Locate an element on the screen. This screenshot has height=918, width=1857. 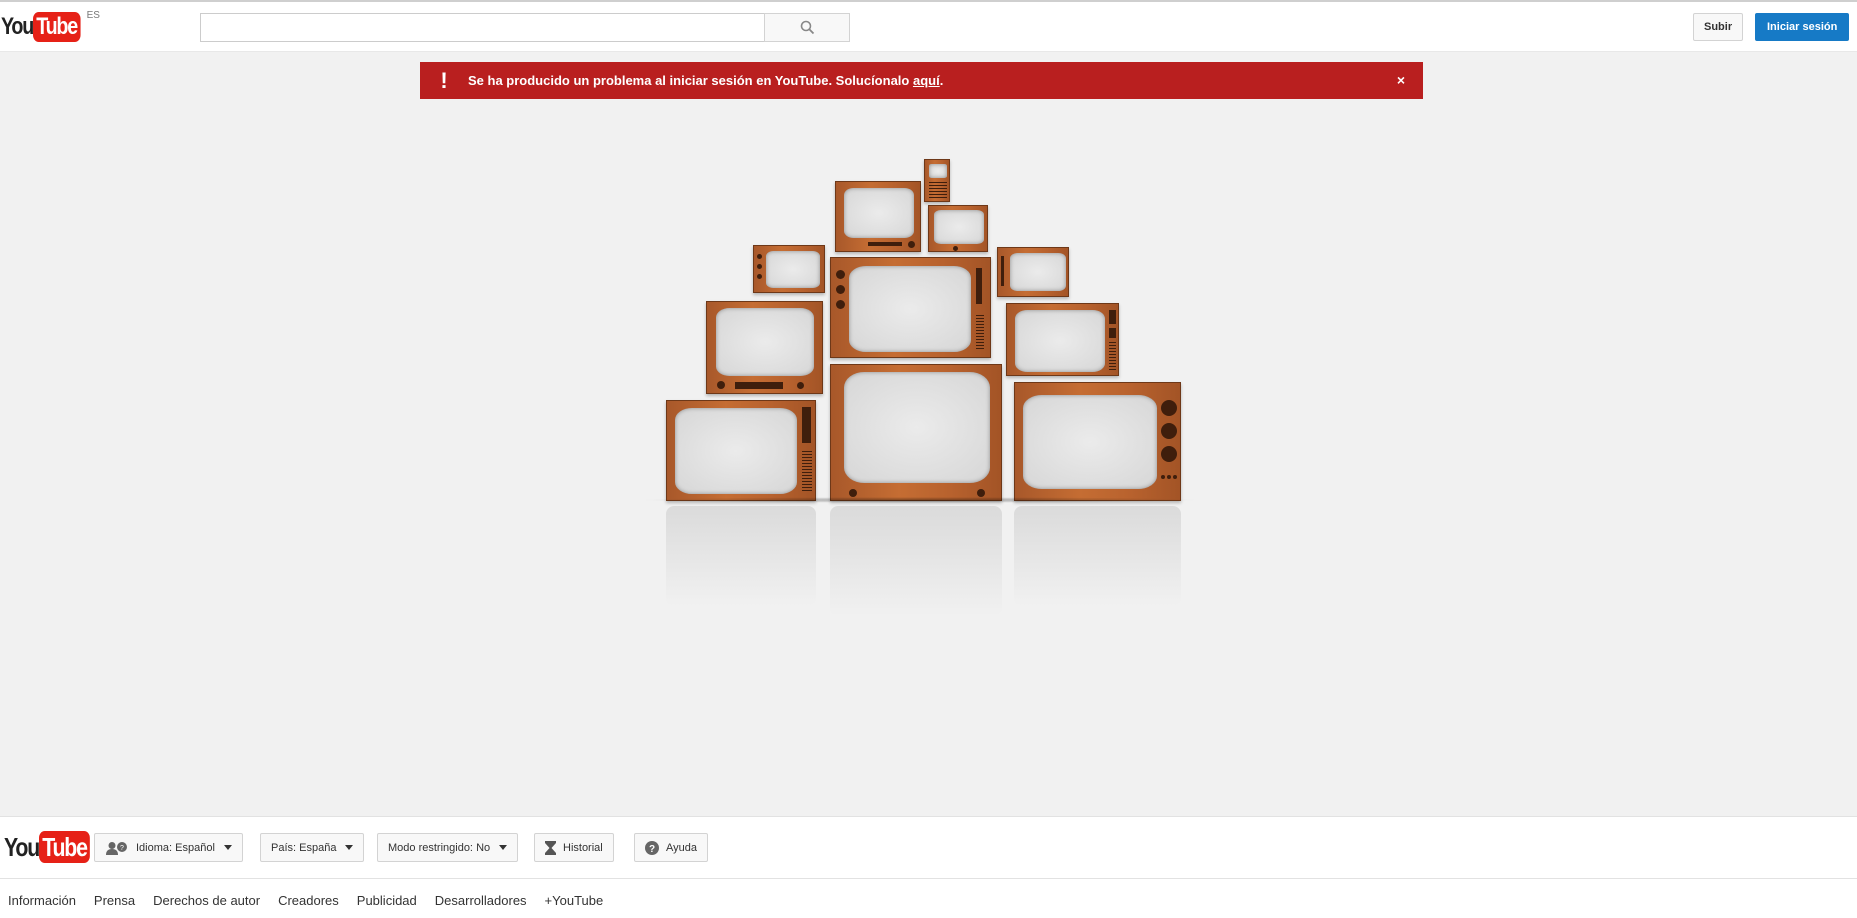
upload-button: Subir is located at coordinates (1718, 27).